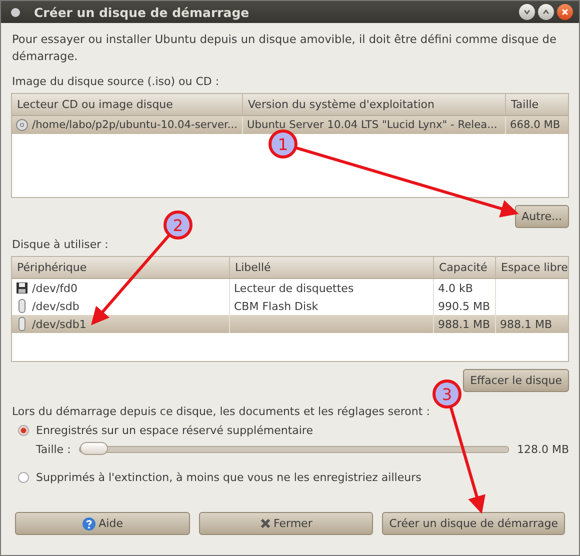  I want to click on section-label: Disque à utiliser :, so click(60, 244).